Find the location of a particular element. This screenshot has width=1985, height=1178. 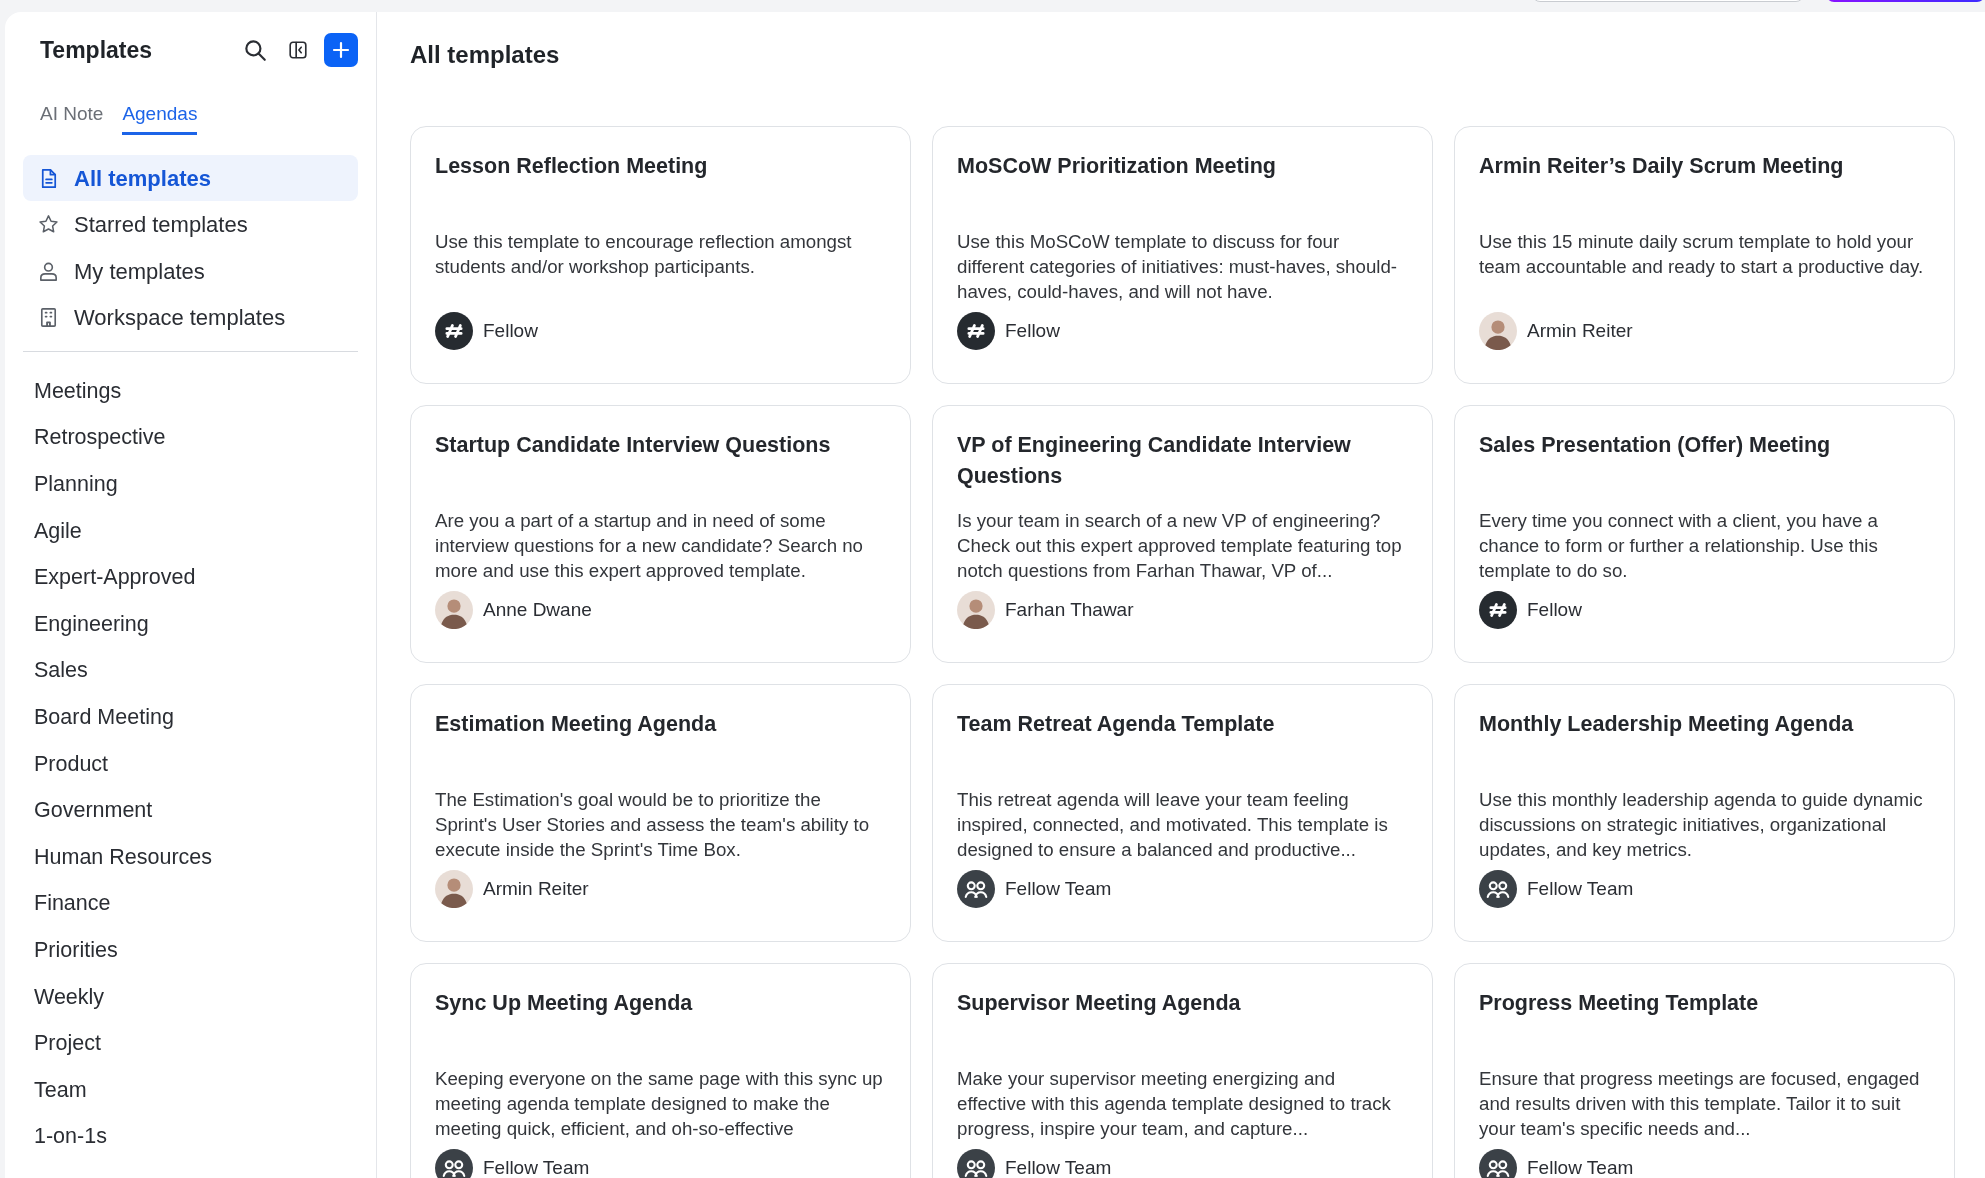

template-card: Supervisor Meeting Agenda Make your supervisor meeting energizing and effective with this agenda template designed to track progress, inspire your team, and capture... Fellow Team is located at coordinates (1182, 1070).